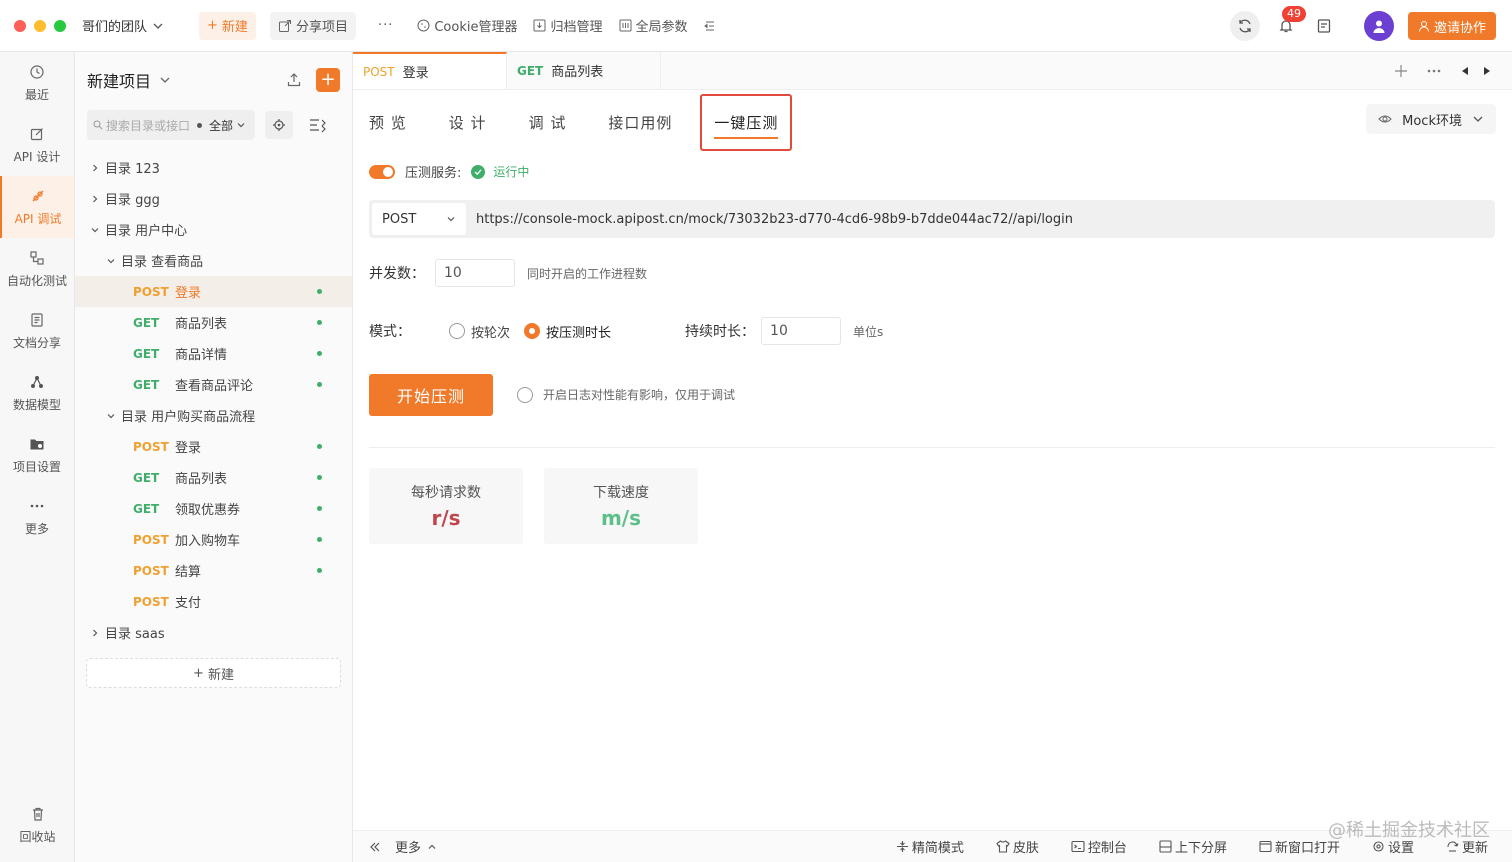 The height and width of the screenshot is (862, 1512). I want to click on tree-api-item: GET 商品详情, so click(213, 353).